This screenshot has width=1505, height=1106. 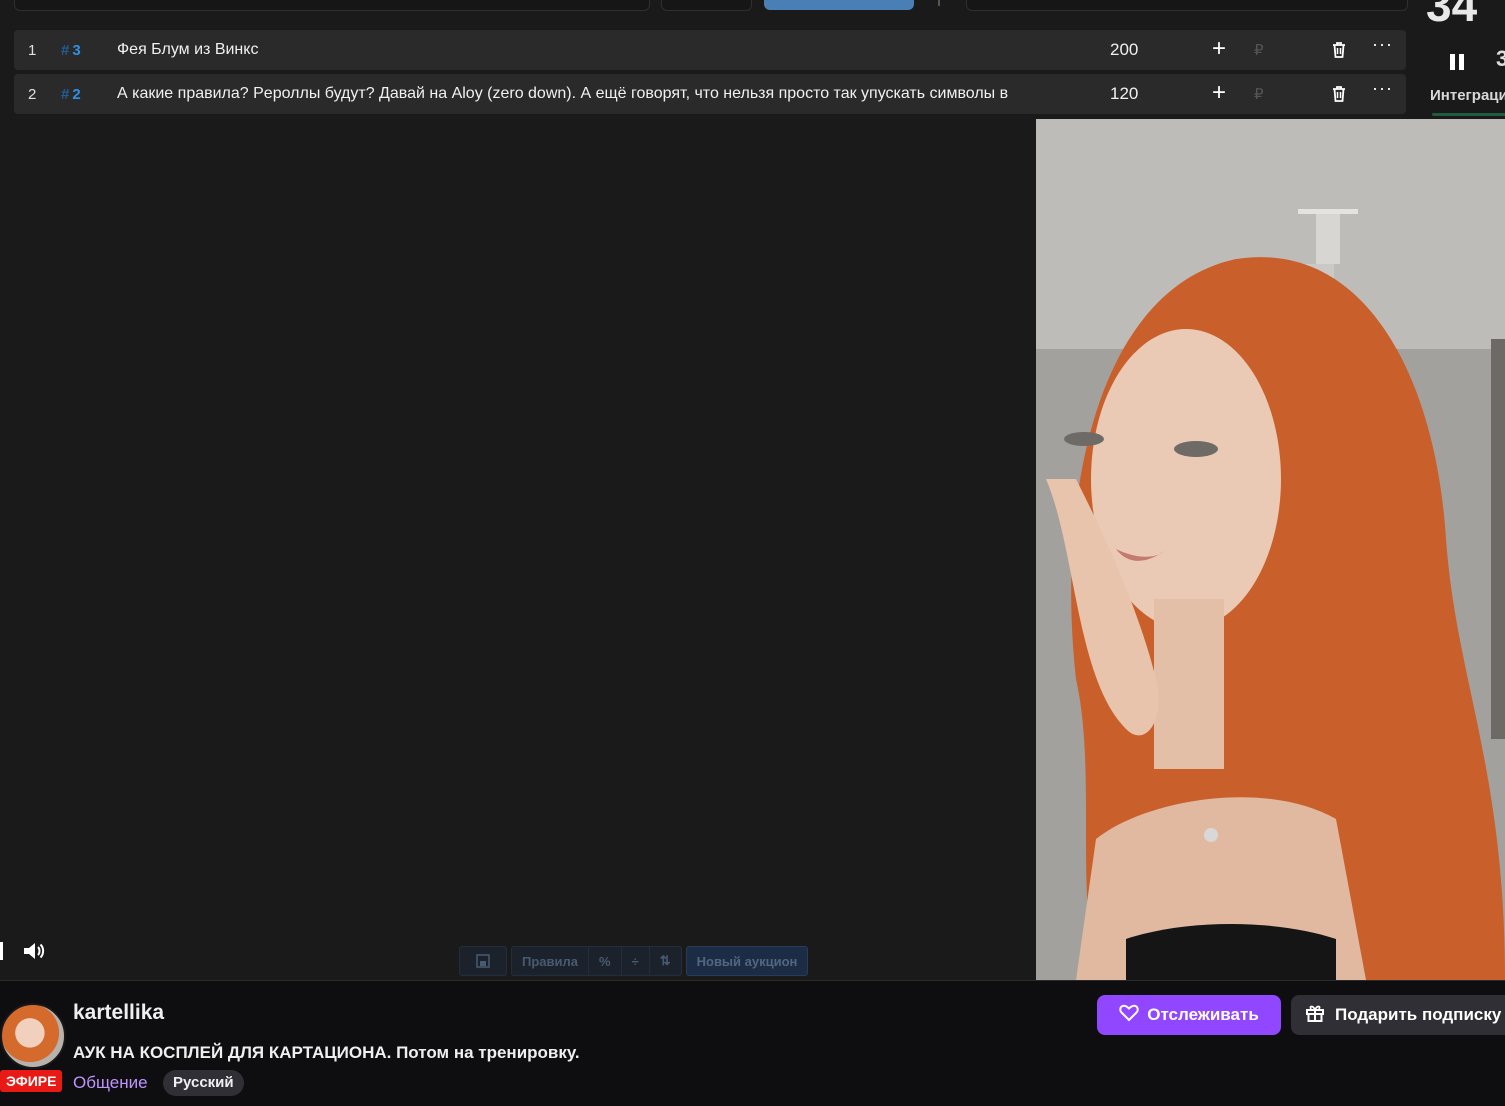 What do you see at coordinates (1, 951) in the screenshot?
I see `volume-slider-edge` at bounding box center [1, 951].